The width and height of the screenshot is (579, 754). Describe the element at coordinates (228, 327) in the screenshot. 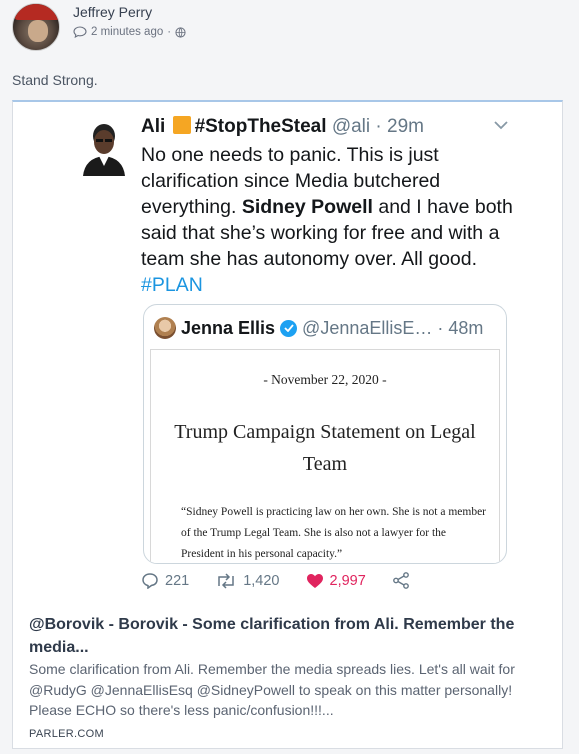

I see `quoted-display-name: Jenna Ellis` at that location.